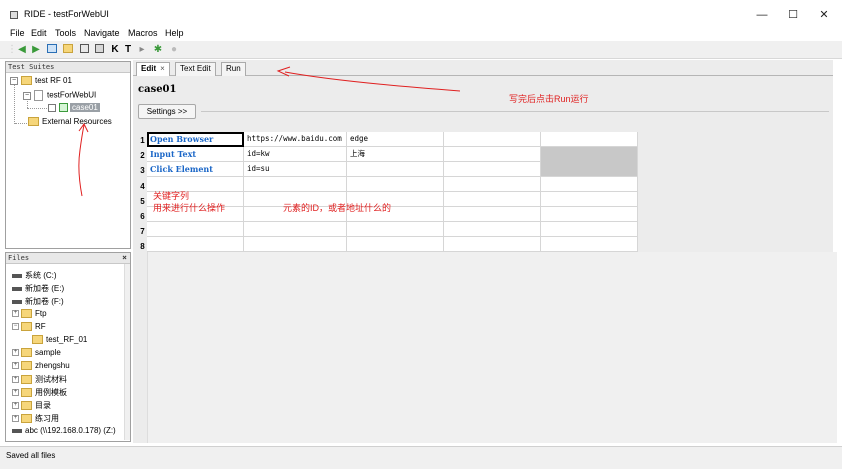 The width and height of the screenshot is (842, 469). What do you see at coordinates (40, 326) in the screenshot?
I see `file-item-label: RF` at bounding box center [40, 326].